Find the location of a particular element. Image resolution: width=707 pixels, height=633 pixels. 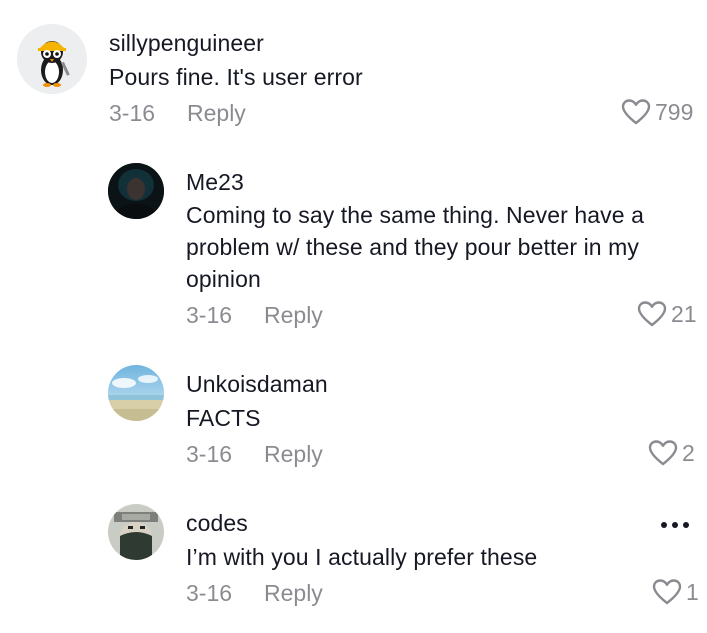

like-count: 799 is located at coordinates (674, 111).